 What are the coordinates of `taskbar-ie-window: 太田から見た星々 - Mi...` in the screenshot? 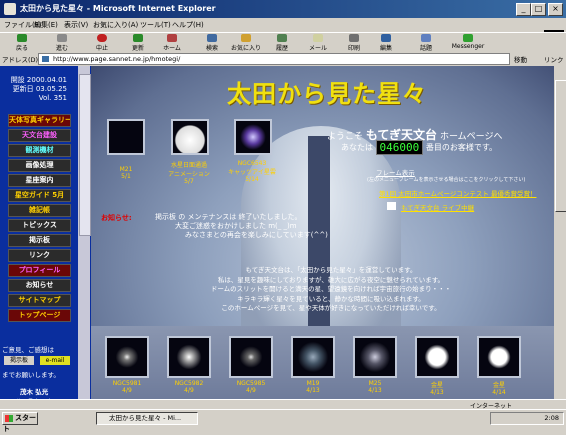 It's located at (147, 418).